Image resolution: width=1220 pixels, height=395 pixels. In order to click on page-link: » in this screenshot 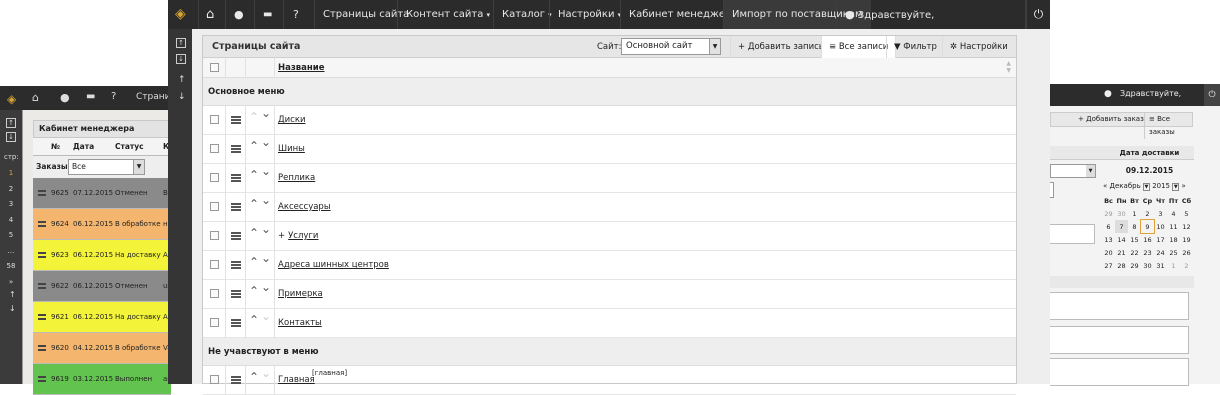, I will do `click(11, 283)`.